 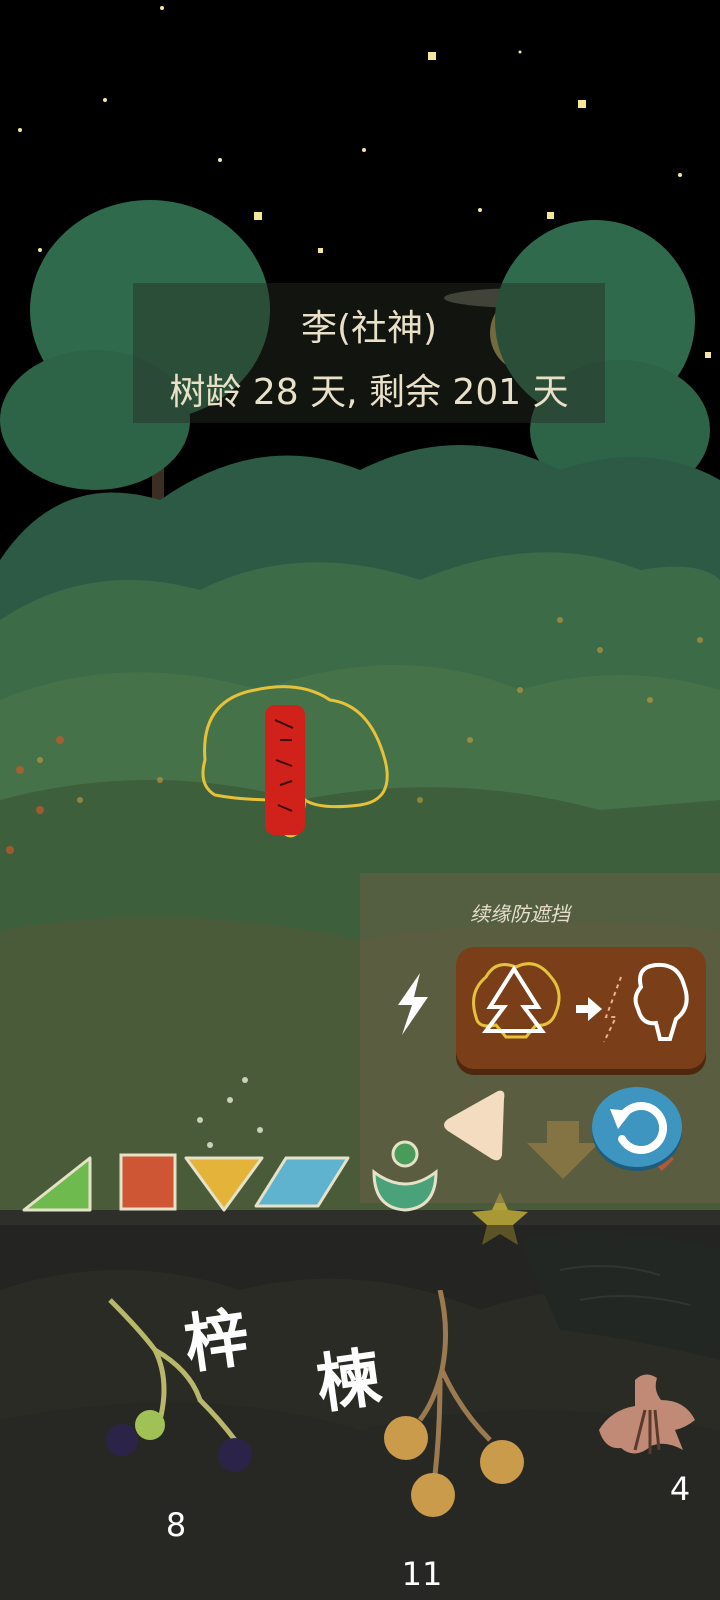 I want to click on tree-swap-button, so click(x=581, y=1008).